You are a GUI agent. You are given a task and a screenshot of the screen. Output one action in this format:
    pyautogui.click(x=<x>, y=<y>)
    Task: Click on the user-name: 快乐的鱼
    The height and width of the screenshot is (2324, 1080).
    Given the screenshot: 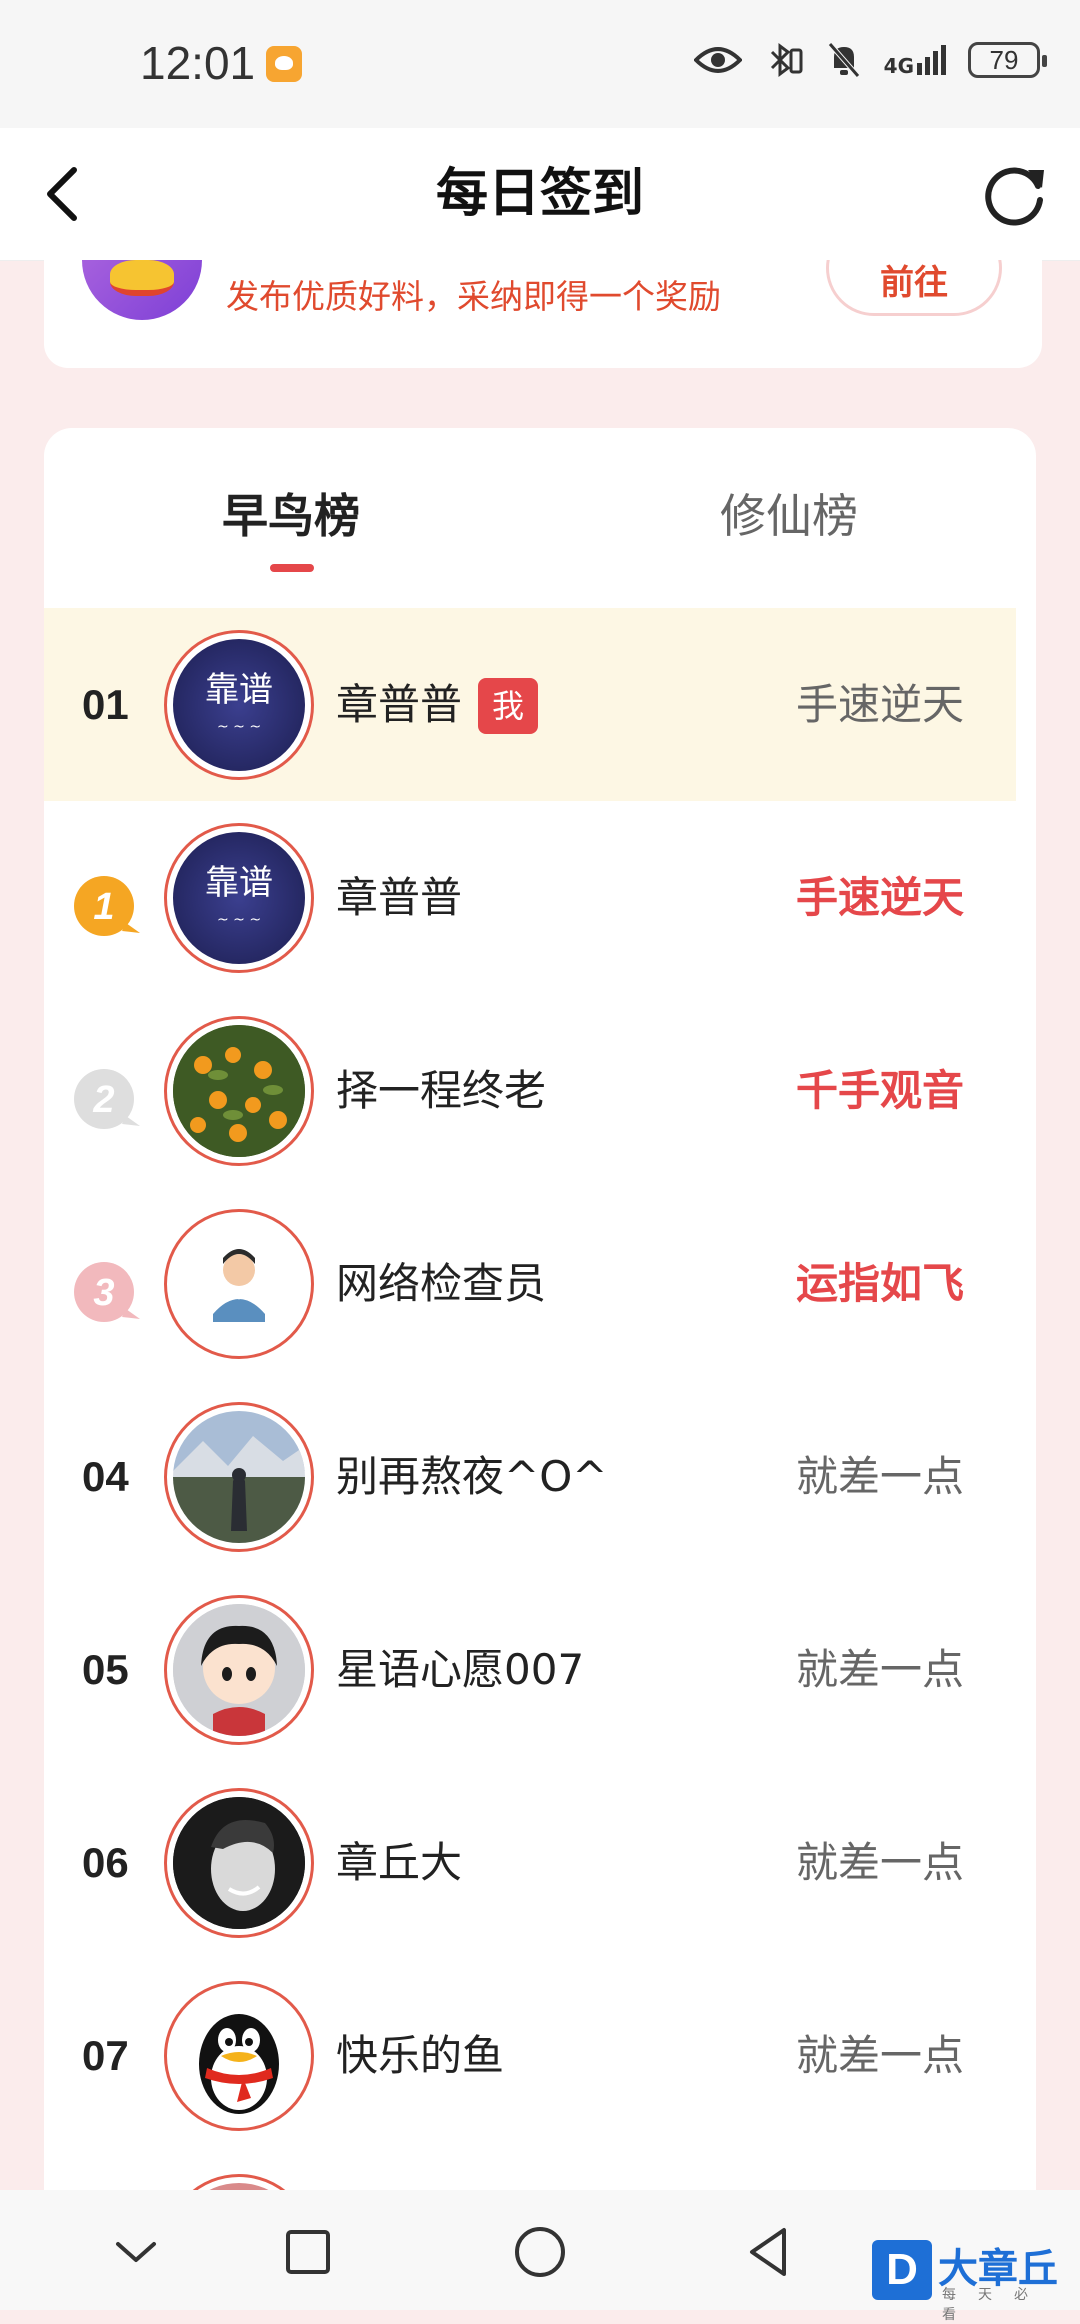 What is the action you would take?
    pyautogui.click(x=420, y=2055)
    